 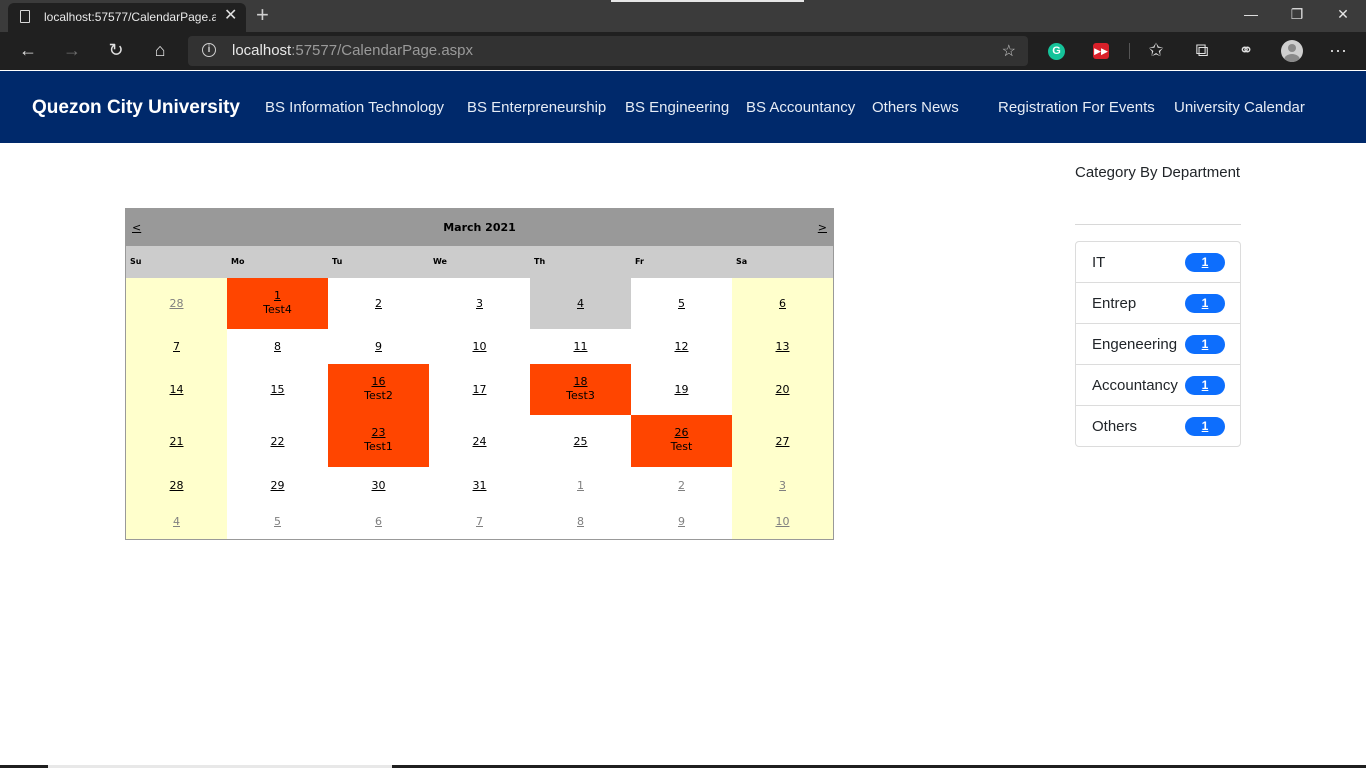 I want to click on calendar-day: 31, so click(x=479, y=485).